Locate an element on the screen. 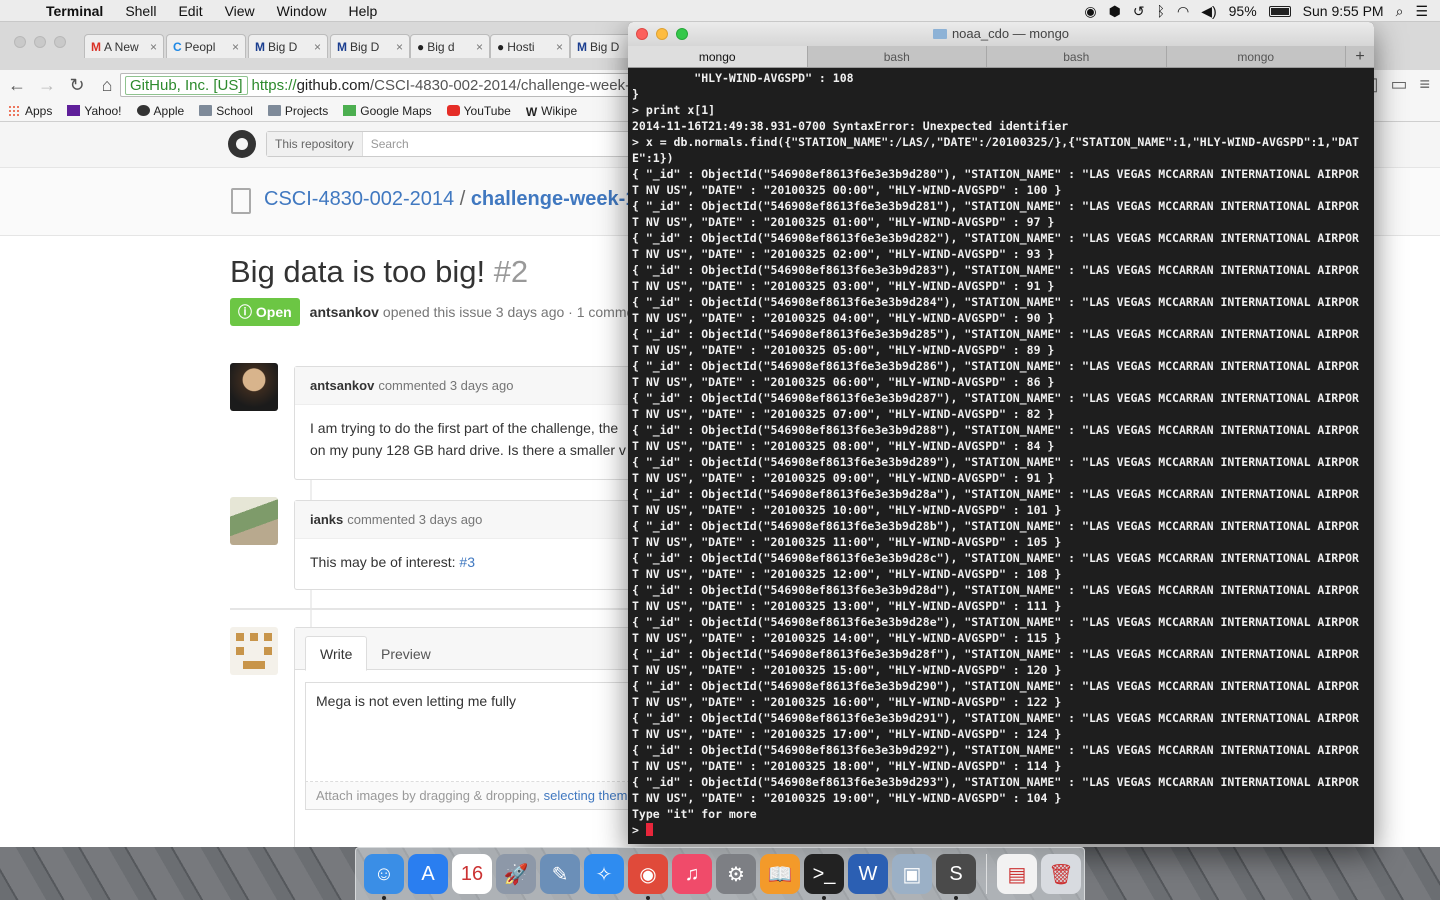  volume-icon: ◀) is located at coordinates (1208, 11).